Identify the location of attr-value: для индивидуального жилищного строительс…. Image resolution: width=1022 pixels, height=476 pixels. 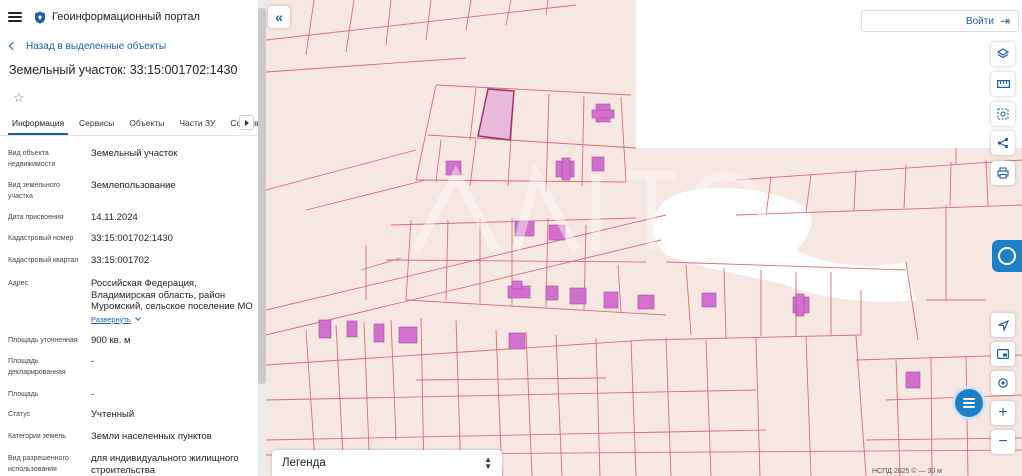
(165, 464).